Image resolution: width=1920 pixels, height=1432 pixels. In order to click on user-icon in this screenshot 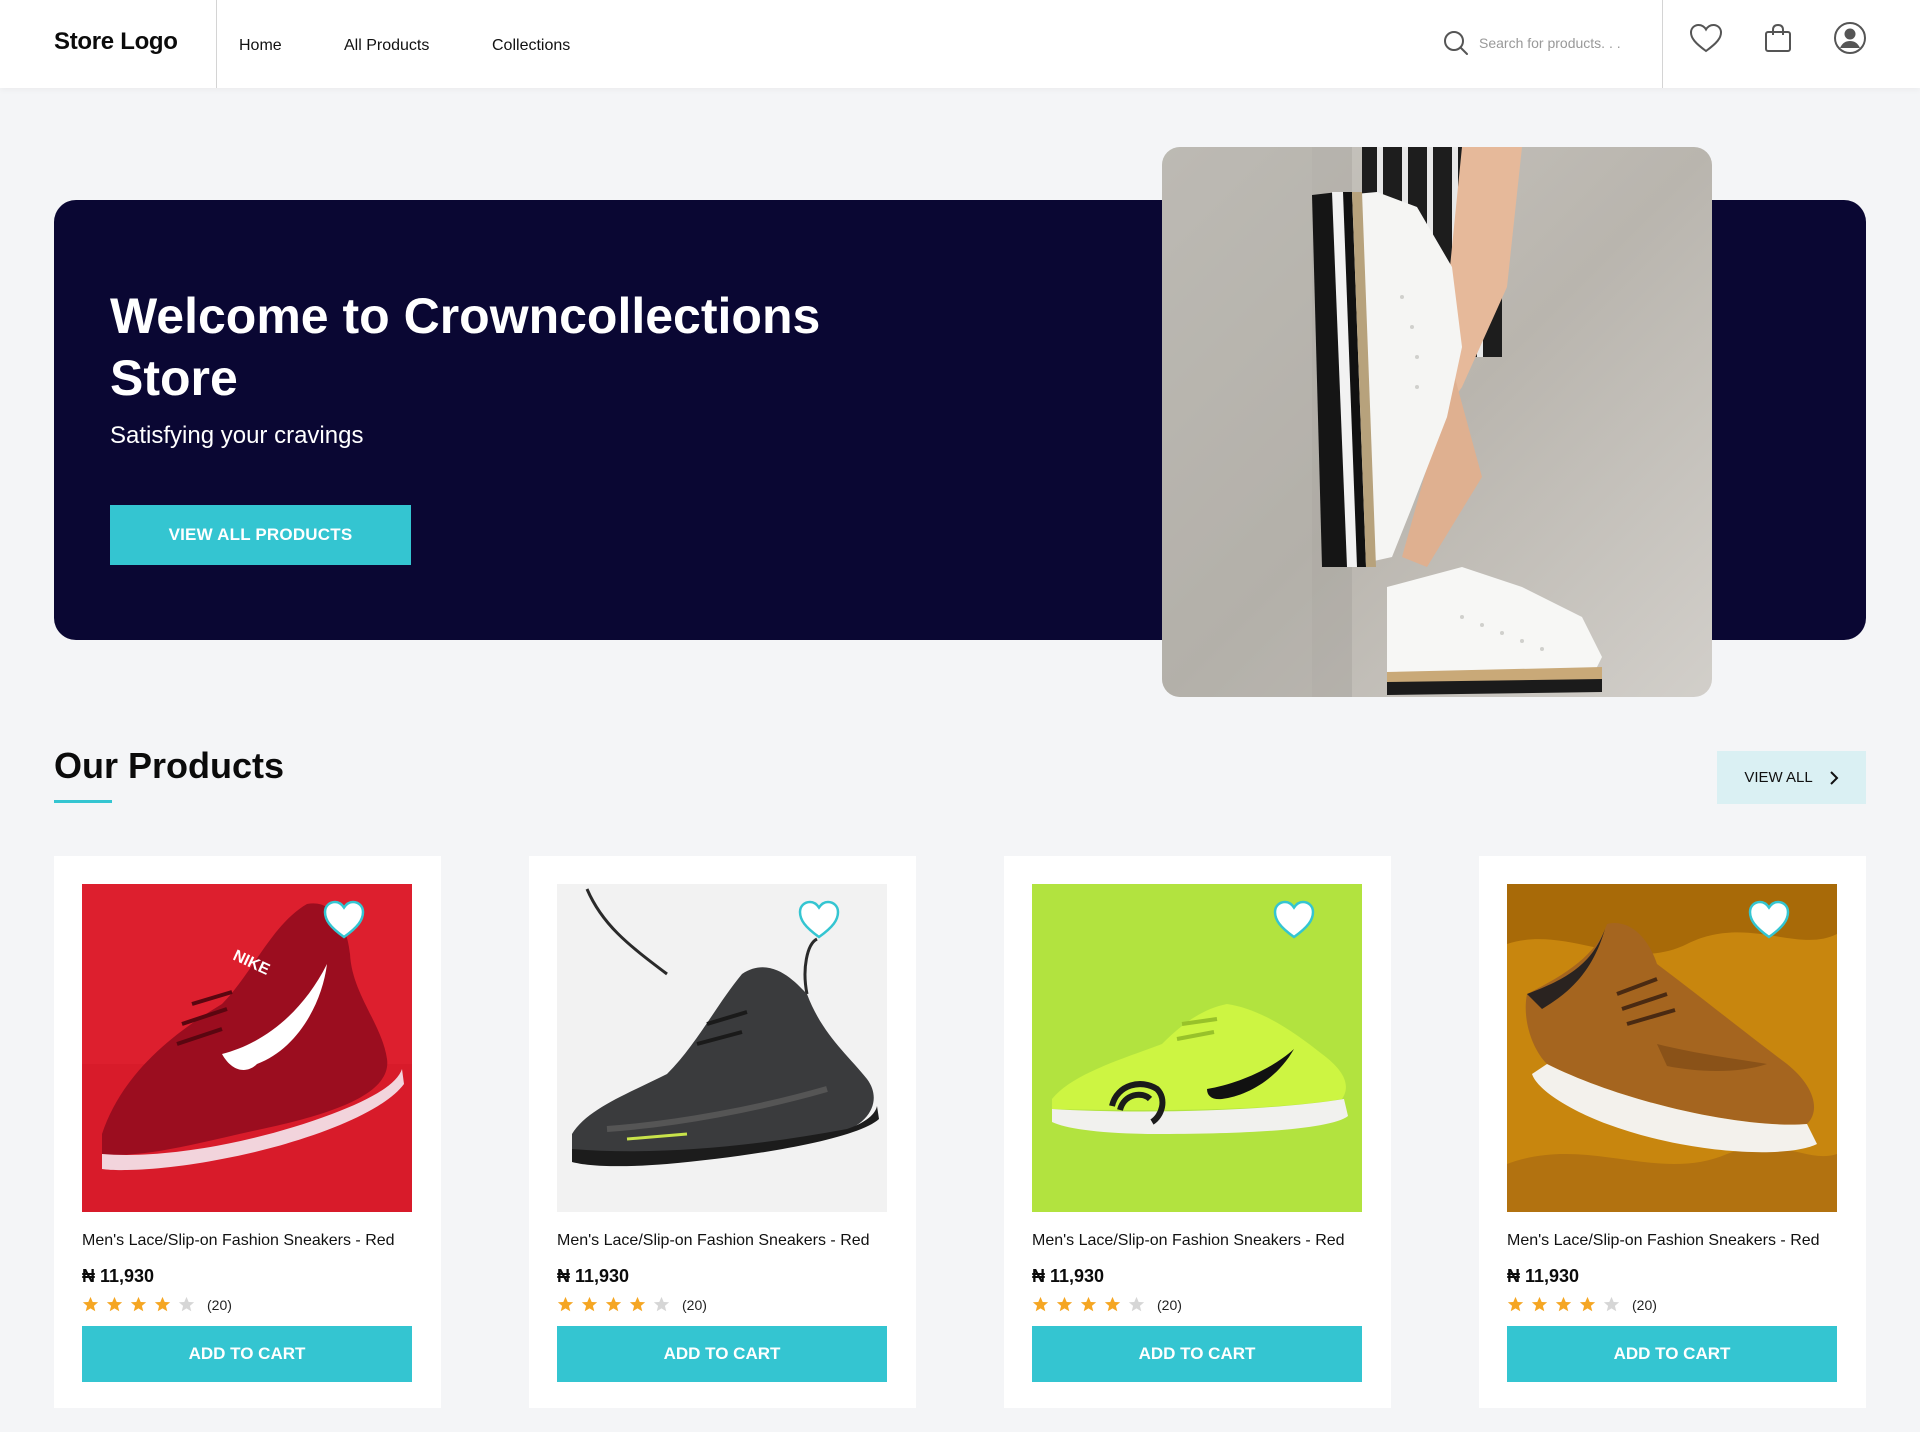, I will do `click(1850, 38)`.